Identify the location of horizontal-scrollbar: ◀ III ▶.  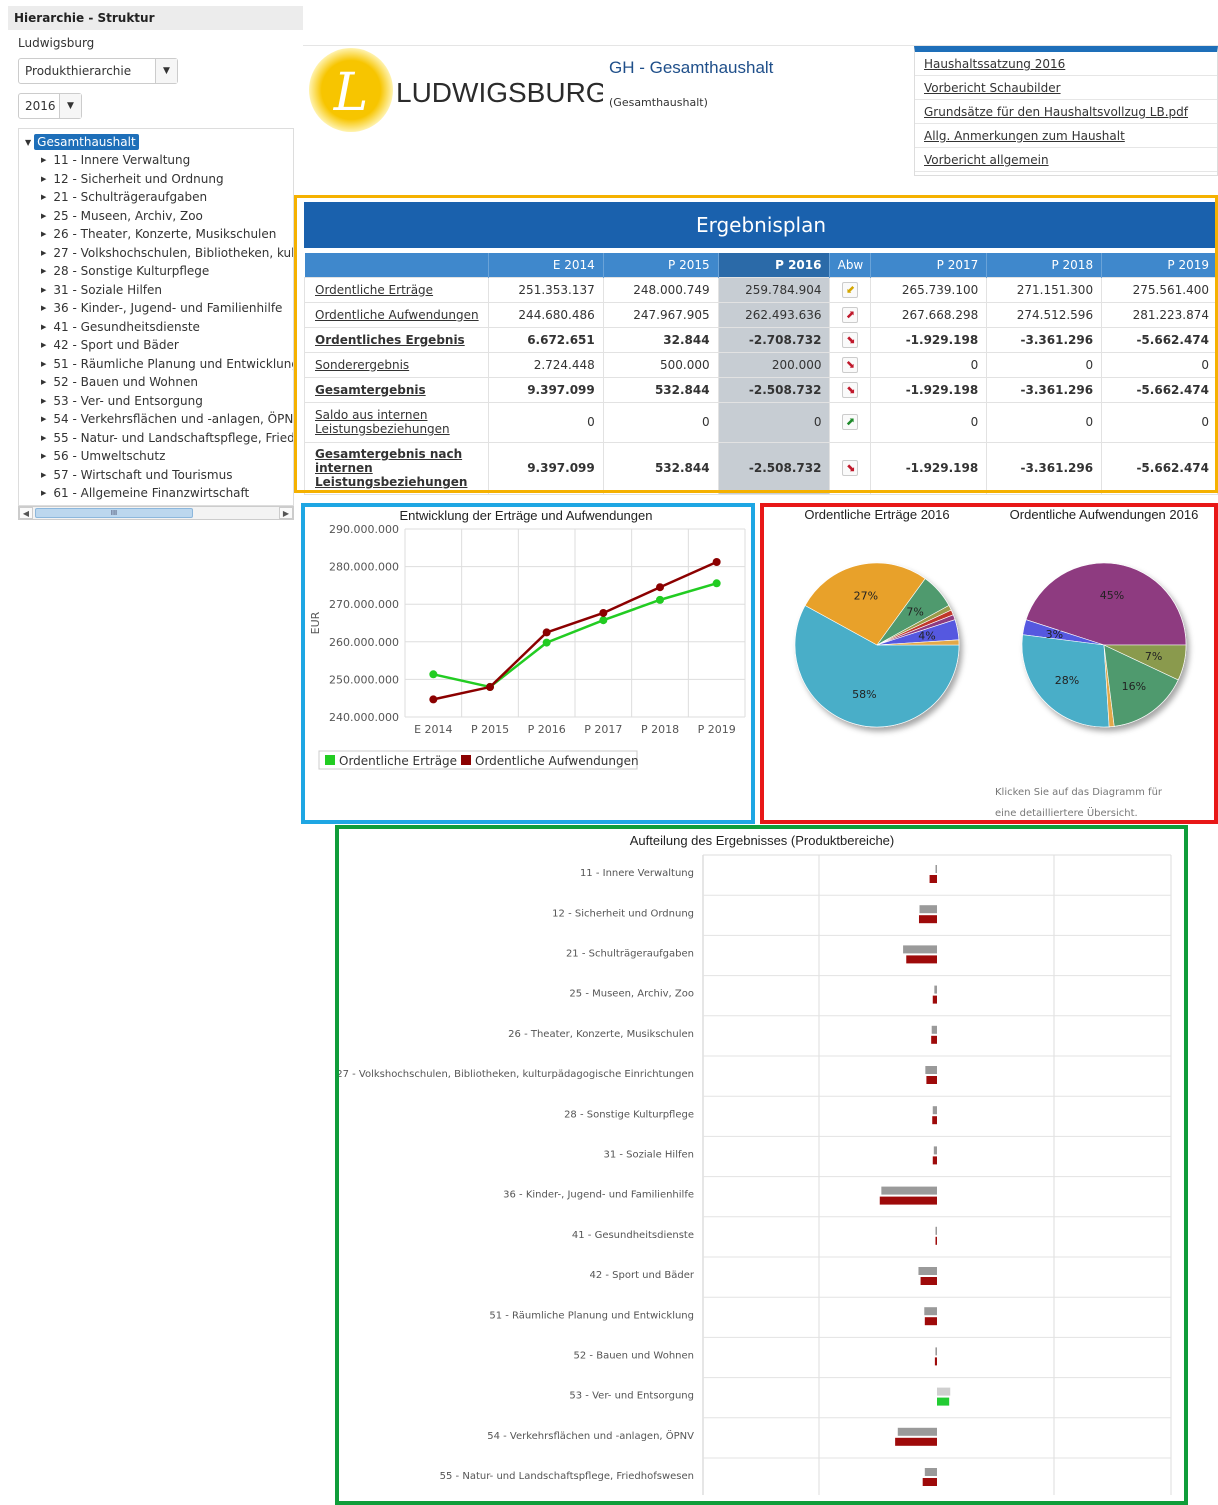
(156, 513).